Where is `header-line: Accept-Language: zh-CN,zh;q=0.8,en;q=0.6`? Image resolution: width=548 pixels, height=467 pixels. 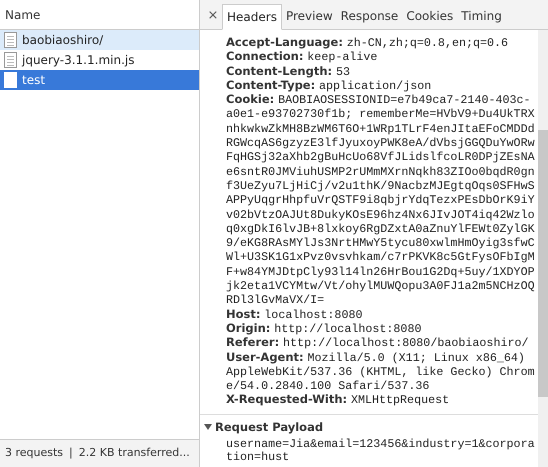
header-line: Accept-Language: zh-CN,zh;q=0.8,en;q=0.6 is located at coordinates (368, 43).